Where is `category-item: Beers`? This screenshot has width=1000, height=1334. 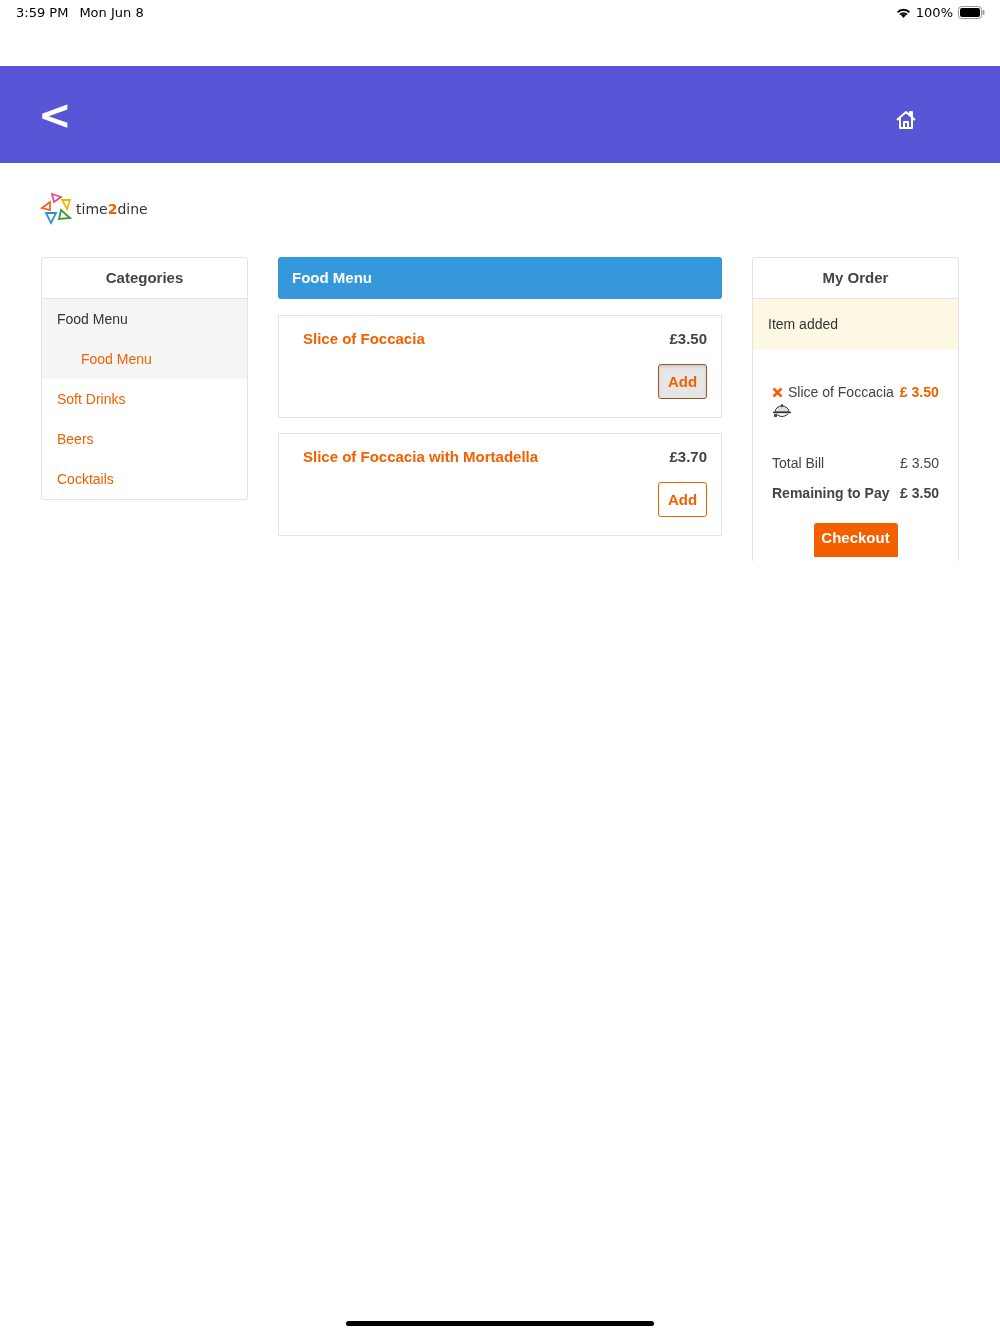 category-item: Beers is located at coordinates (144, 439).